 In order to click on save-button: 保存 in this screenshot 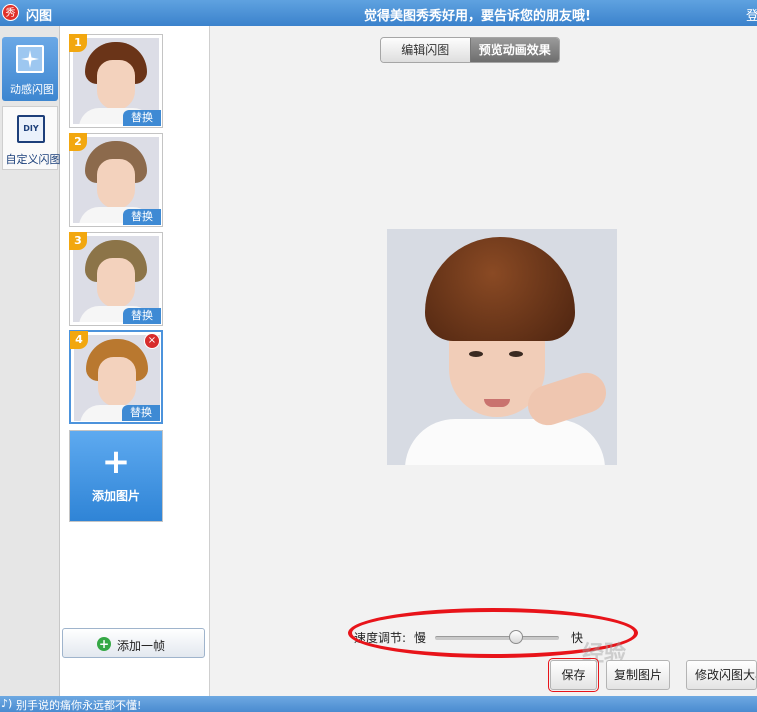, I will do `click(573, 675)`.